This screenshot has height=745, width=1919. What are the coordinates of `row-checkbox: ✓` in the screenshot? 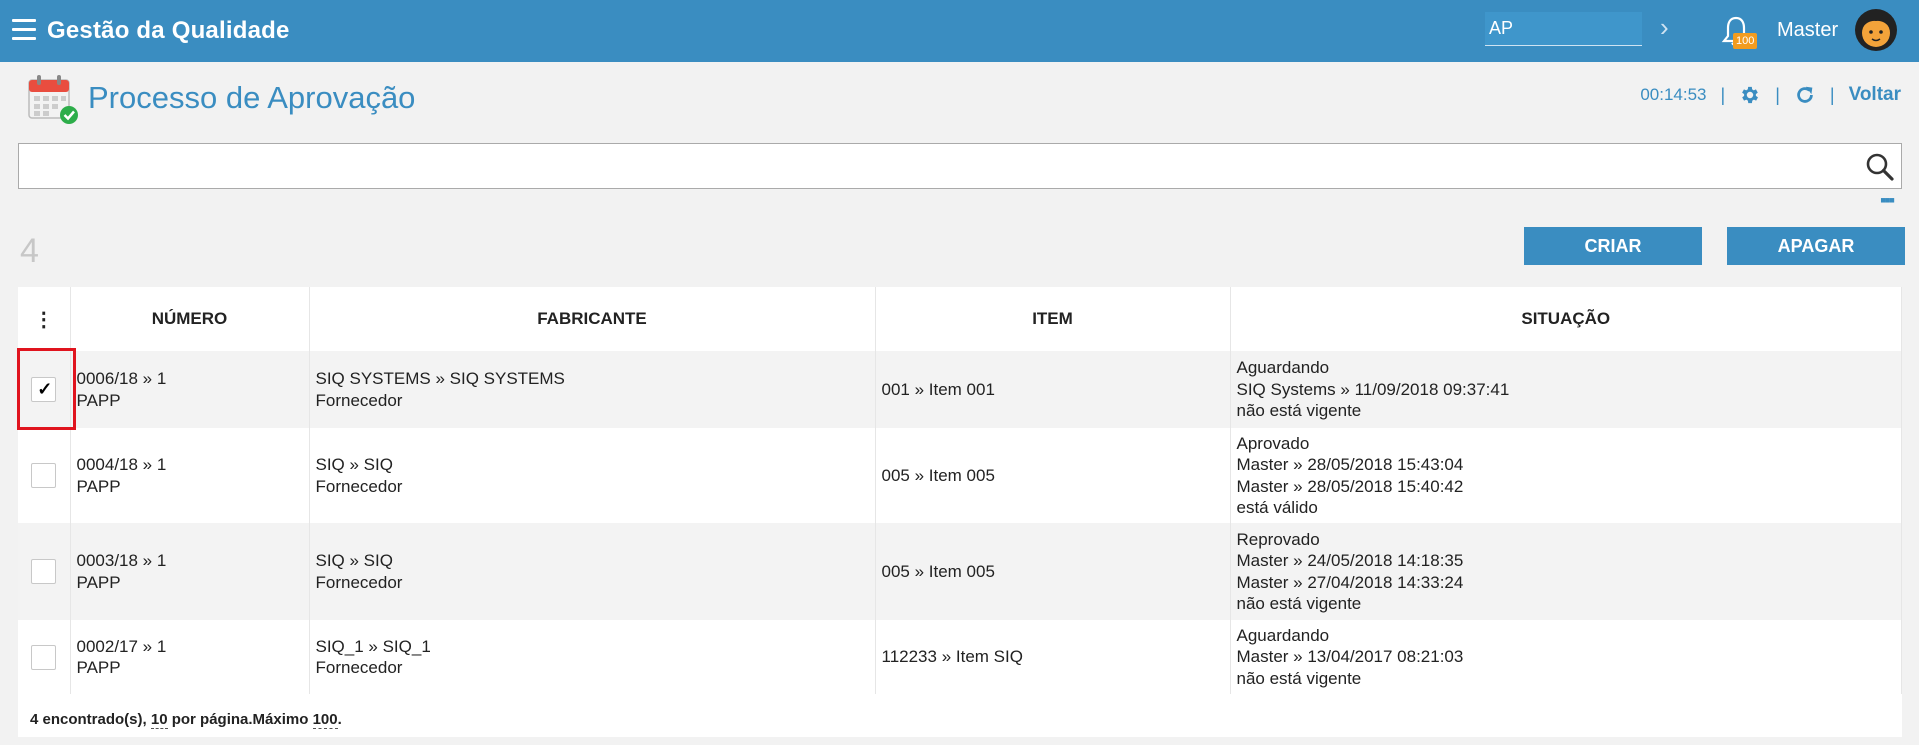 It's located at (44, 389).